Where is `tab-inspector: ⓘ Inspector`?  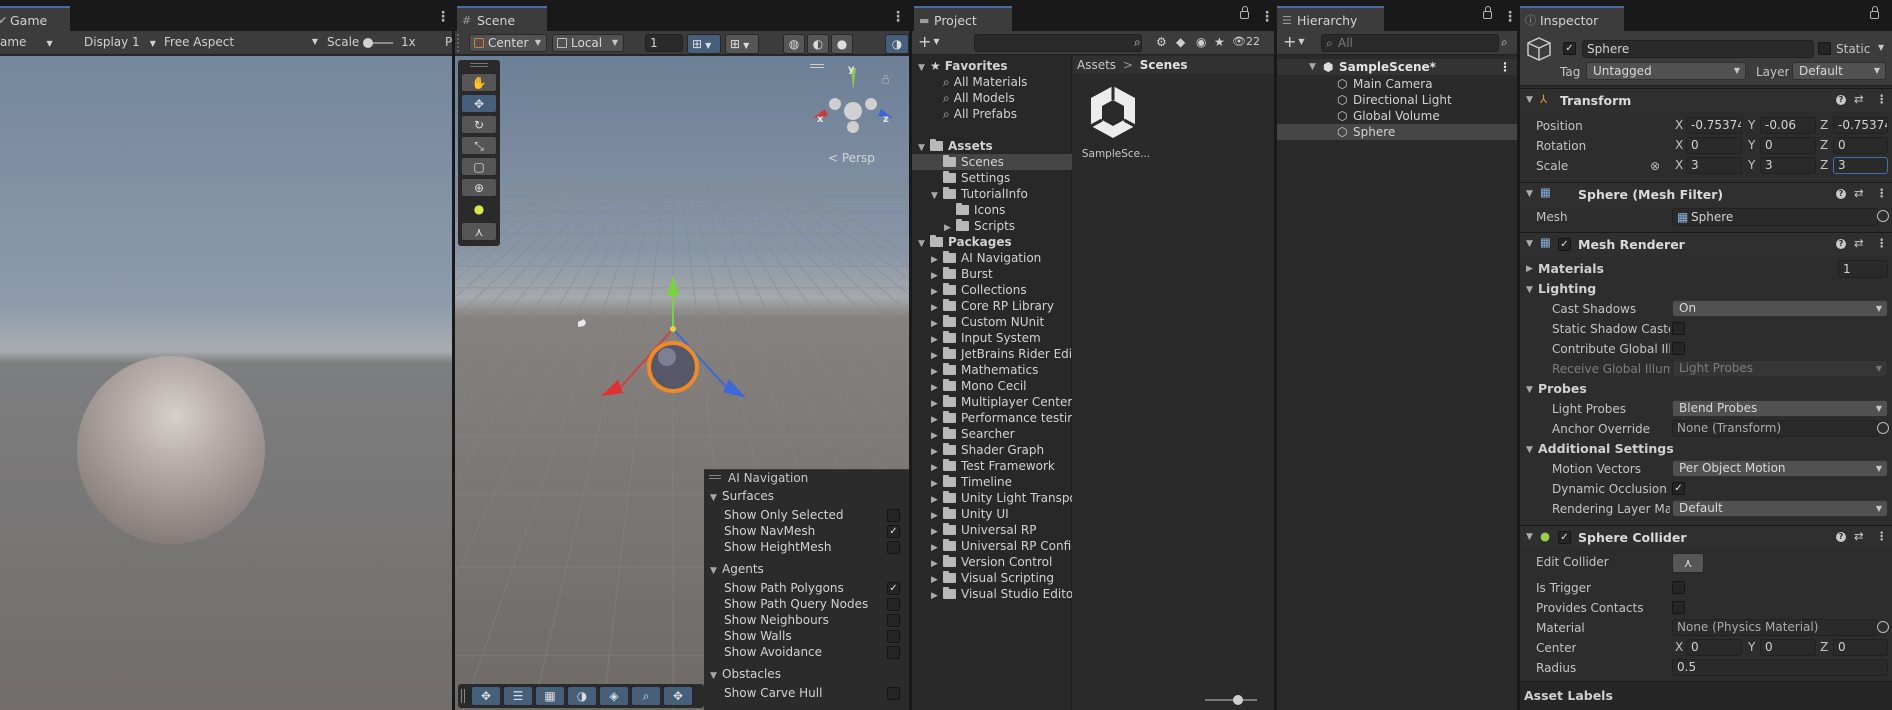 tab-inspector: ⓘ Inspector is located at coordinates (1572, 18).